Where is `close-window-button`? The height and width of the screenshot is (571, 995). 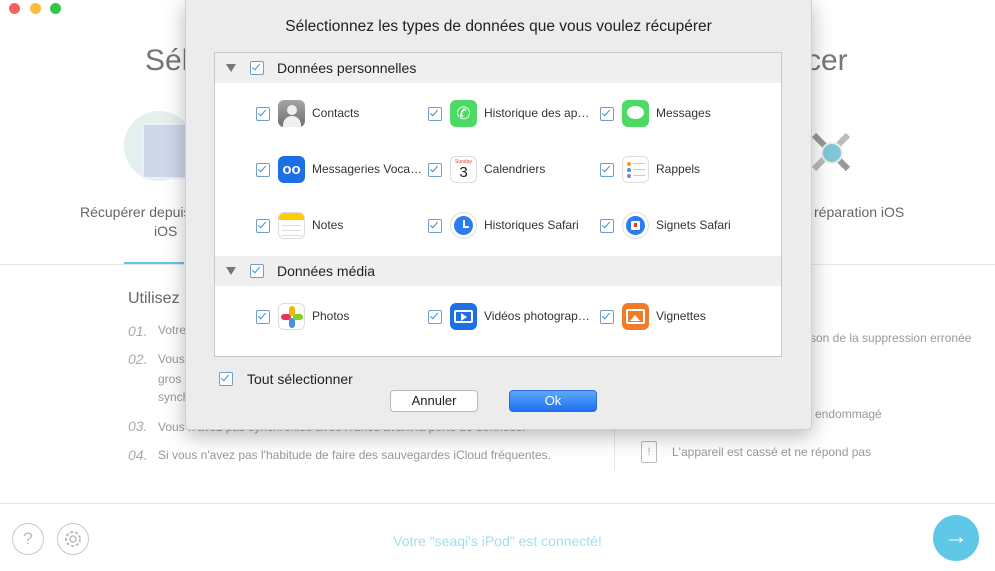
close-window-button is located at coordinates (14, 8).